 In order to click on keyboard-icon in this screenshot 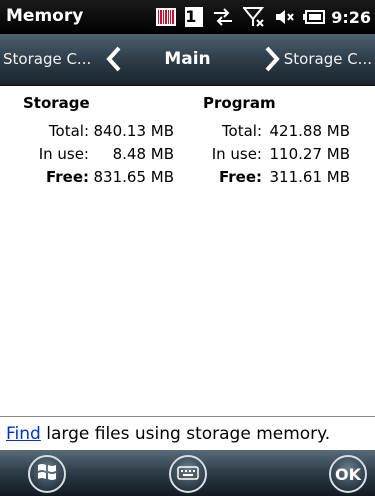, I will do `click(188, 474)`.